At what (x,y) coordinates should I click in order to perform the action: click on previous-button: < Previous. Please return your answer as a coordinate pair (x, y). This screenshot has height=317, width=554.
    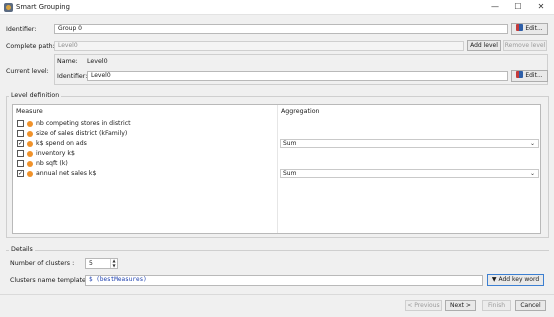
    Looking at the image, I should click on (423, 305).